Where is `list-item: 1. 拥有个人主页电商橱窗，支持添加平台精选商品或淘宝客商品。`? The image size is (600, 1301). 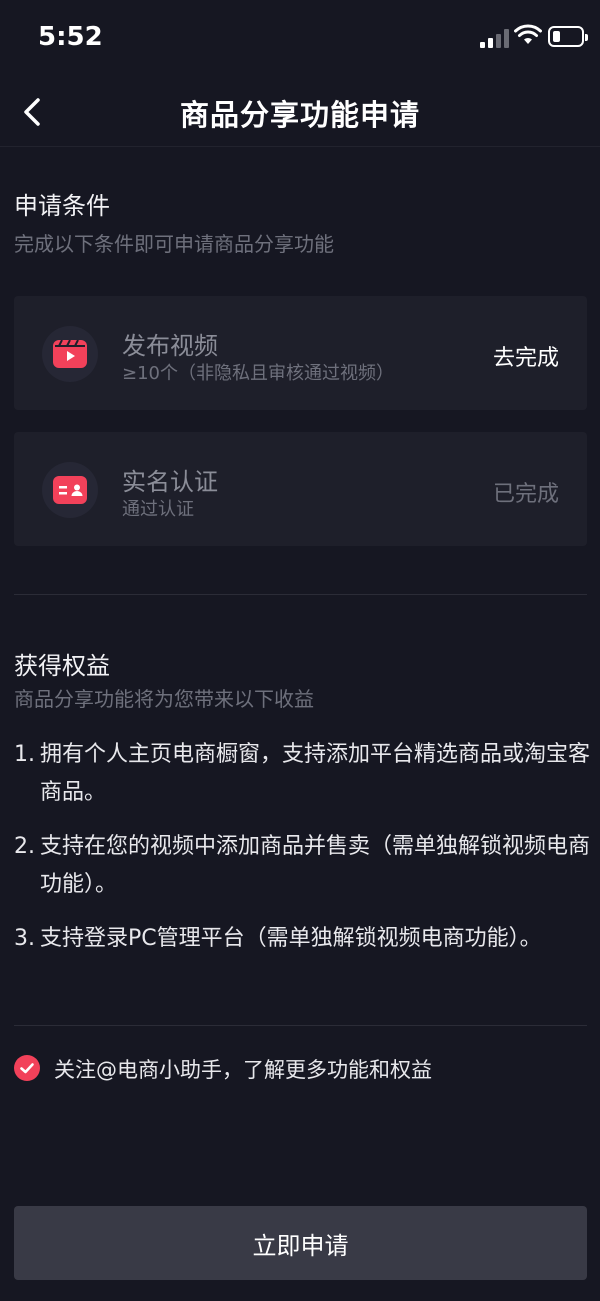 list-item: 1. 拥有个人主页电商橱窗，支持添加平台精选商品或淘宝客商品。 is located at coordinates (304, 774).